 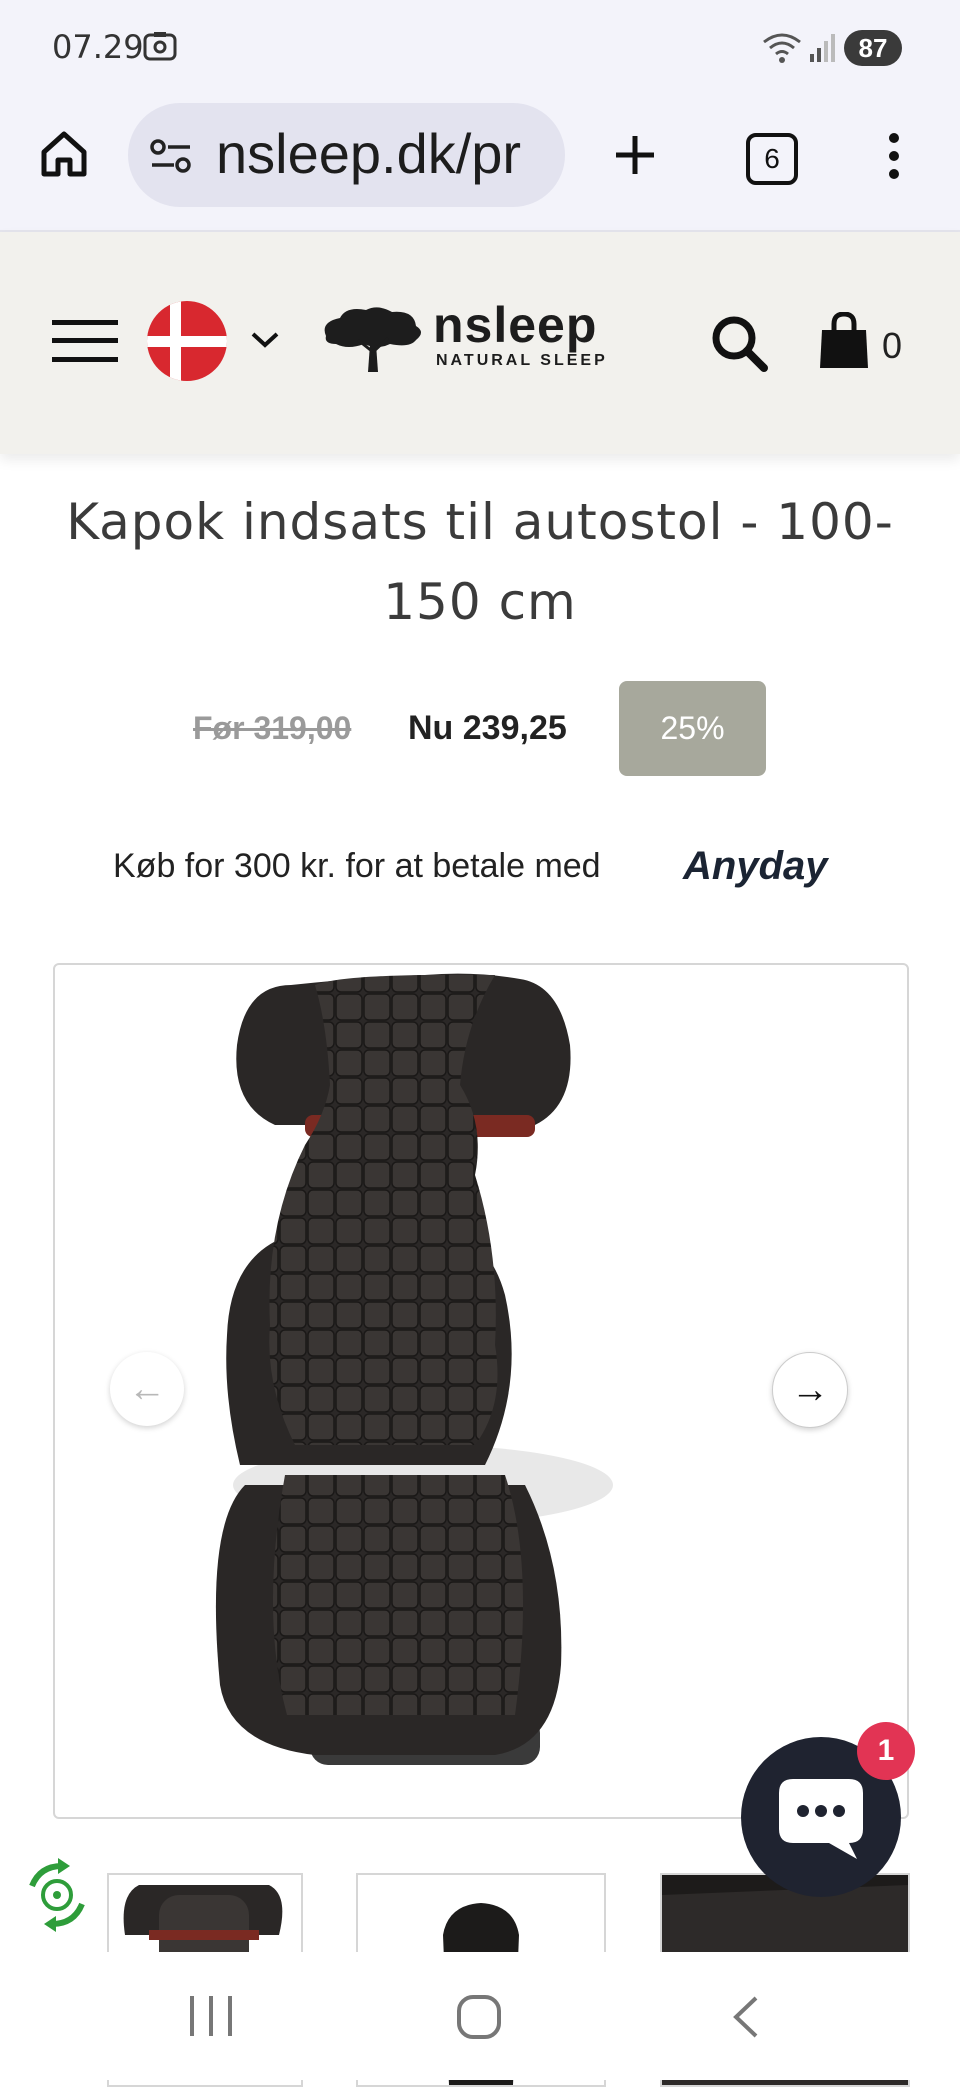 What do you see at coordinates (480, 50) in the screenshot?
I see `status-bar: 07.29 87` at bounding box center [480, 50].